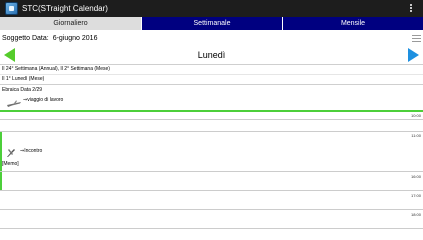 The image size is (423, 240). What do you see at coordinates (22, 90) in the screenshot?
I see `hebrew-date: Ebraica Data 2/29` at bounding box center [22, 90].